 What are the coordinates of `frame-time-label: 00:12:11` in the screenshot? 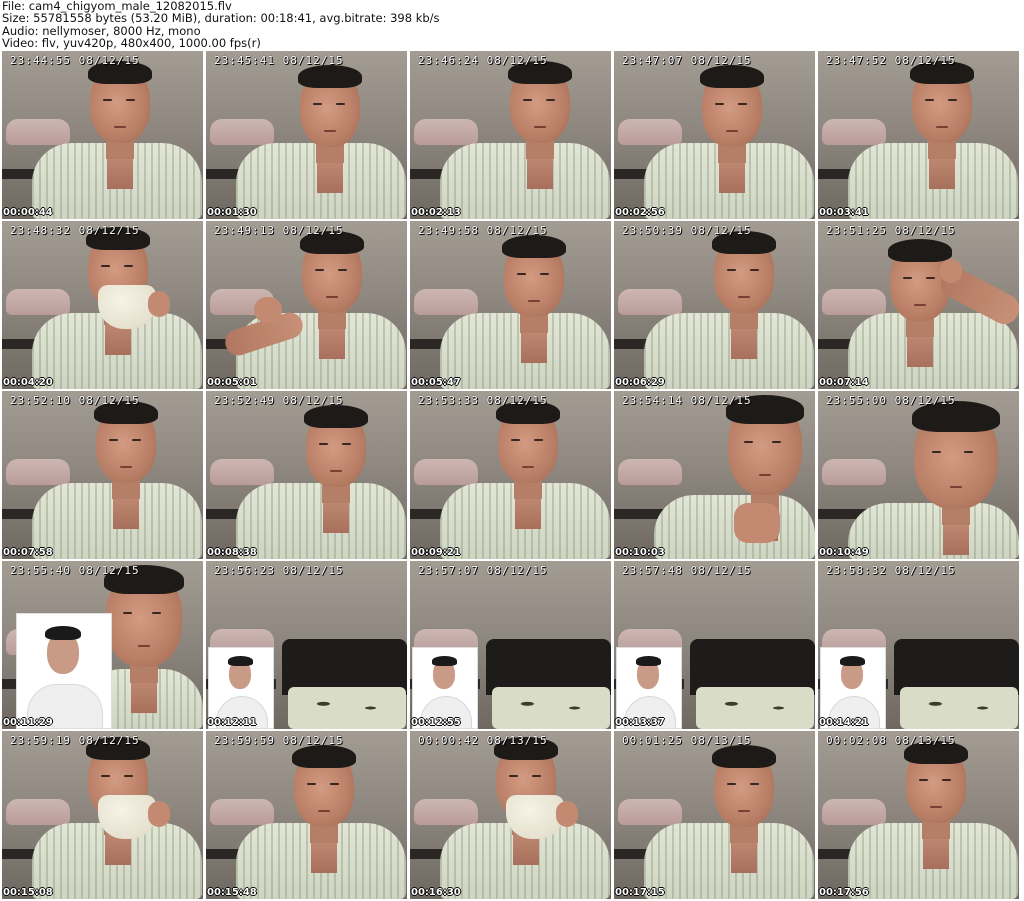 It's located at (232, 722).